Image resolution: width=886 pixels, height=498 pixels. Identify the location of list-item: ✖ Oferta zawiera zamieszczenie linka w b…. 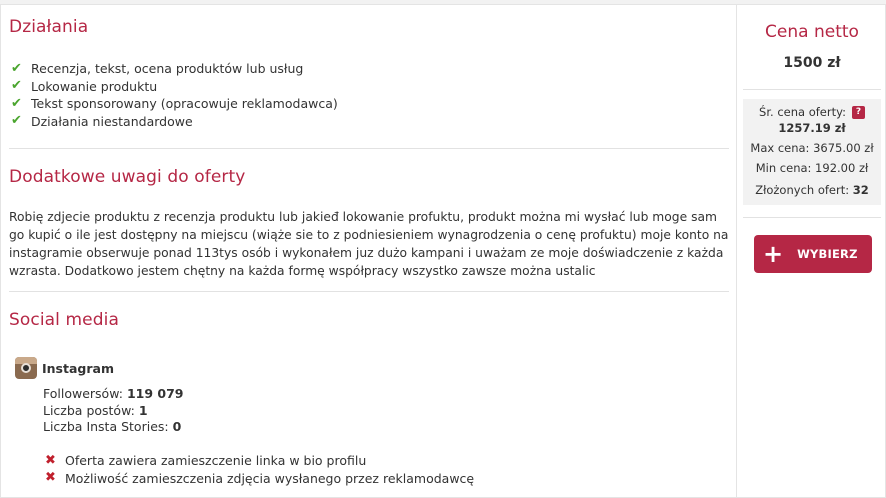
(259, 461).